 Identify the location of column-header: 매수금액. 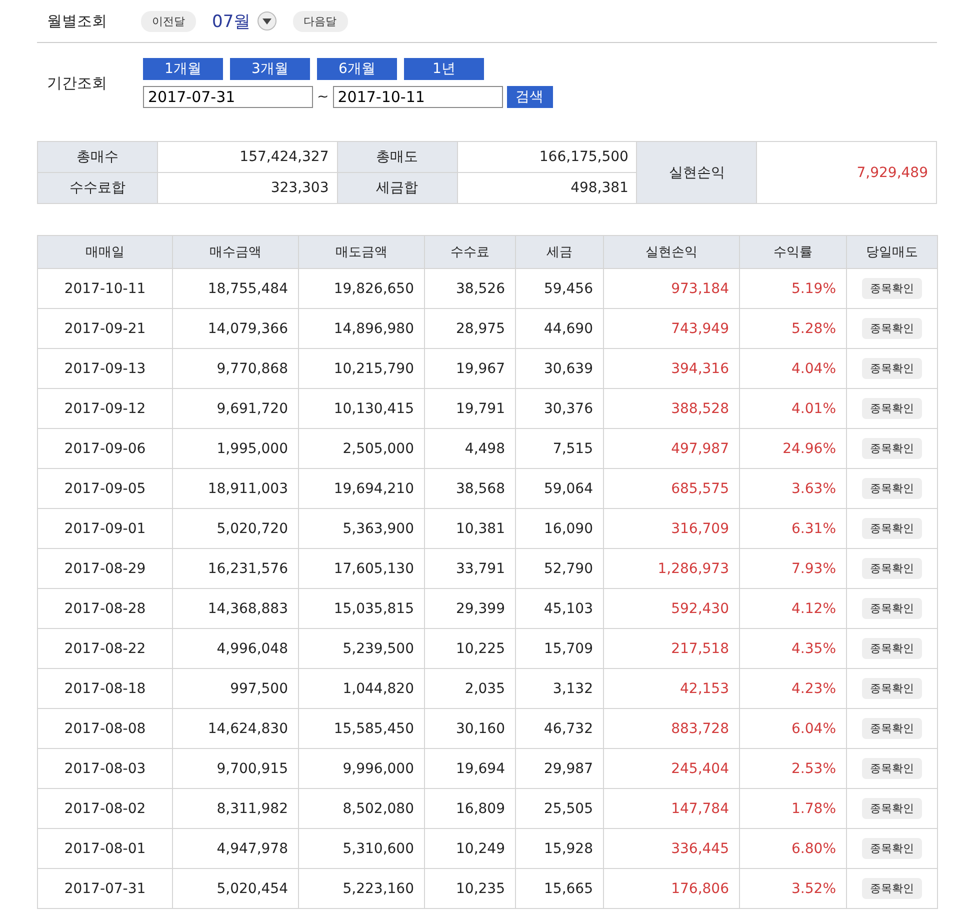
(235, 252).